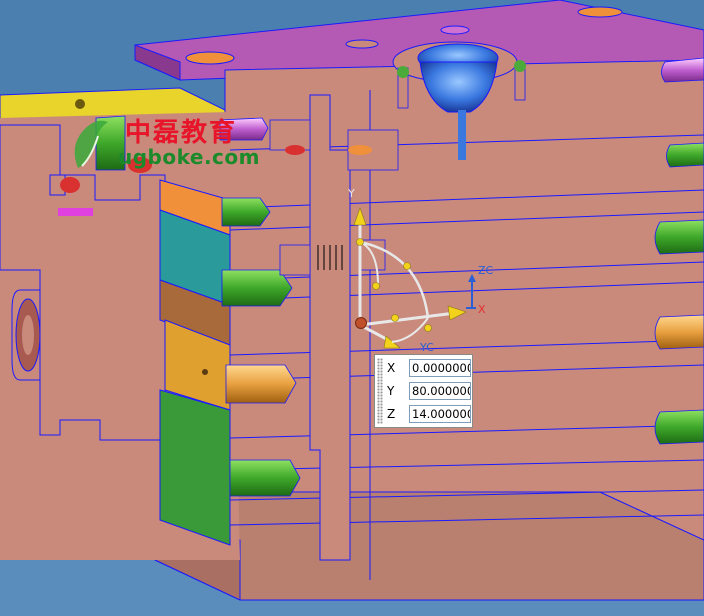  What do you see at coordinates (361, 323) in the screenshot?
I see `origin-handle` at bounding box center [361, 323].